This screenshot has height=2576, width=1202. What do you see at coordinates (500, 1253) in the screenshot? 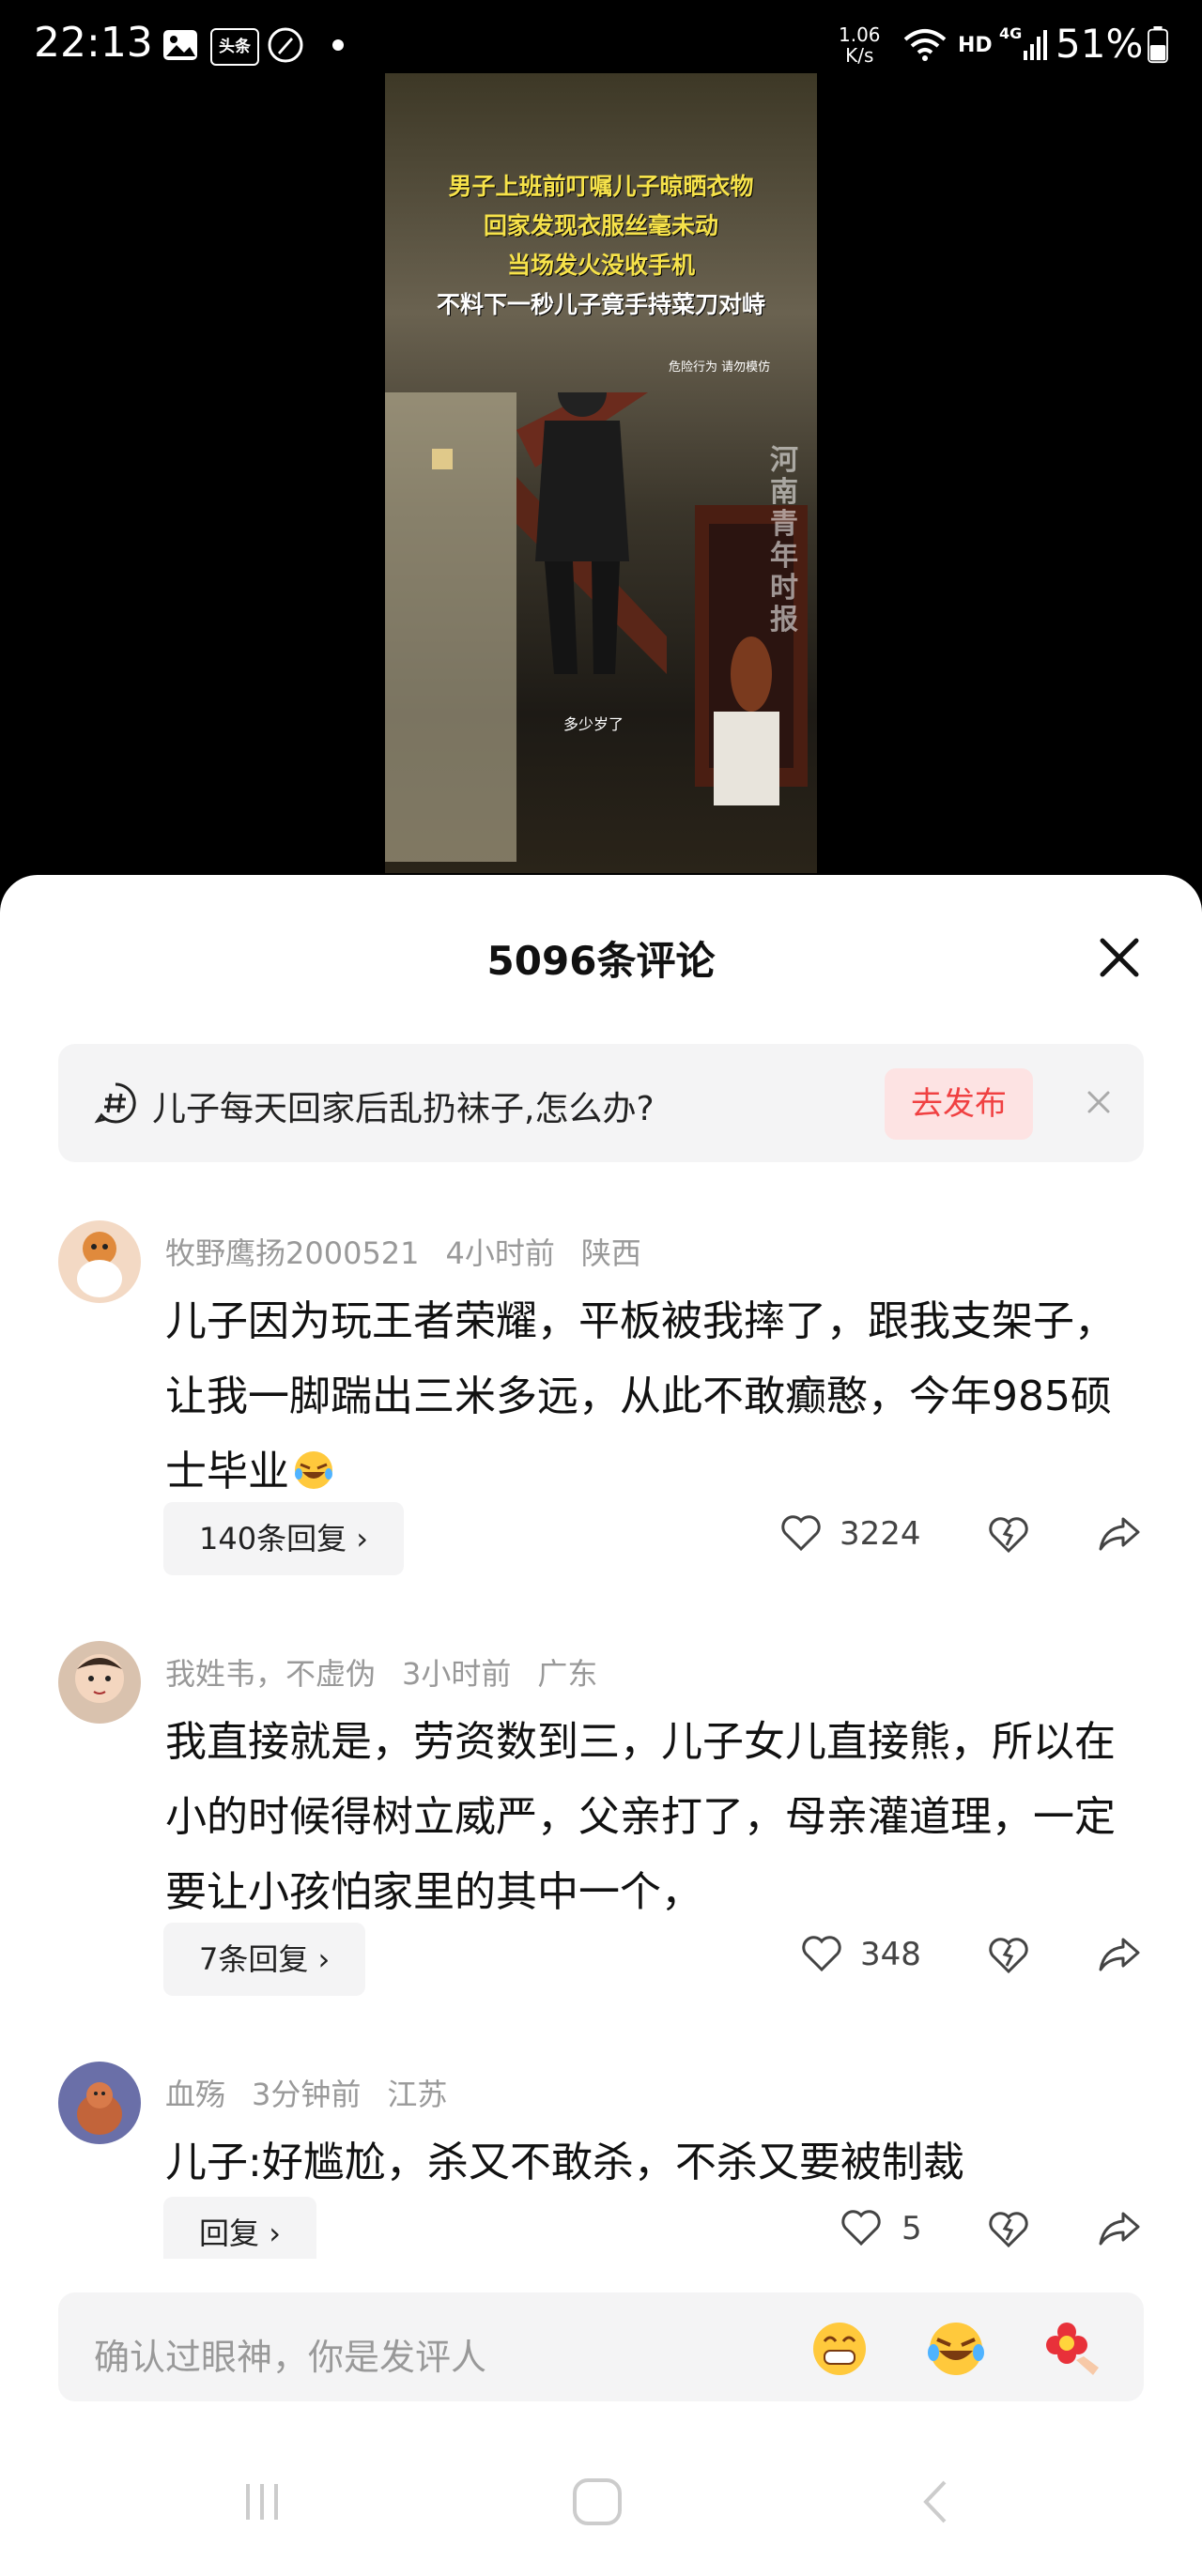
I see `comment-time: 4小时前` at bounding box center [500, 1253].